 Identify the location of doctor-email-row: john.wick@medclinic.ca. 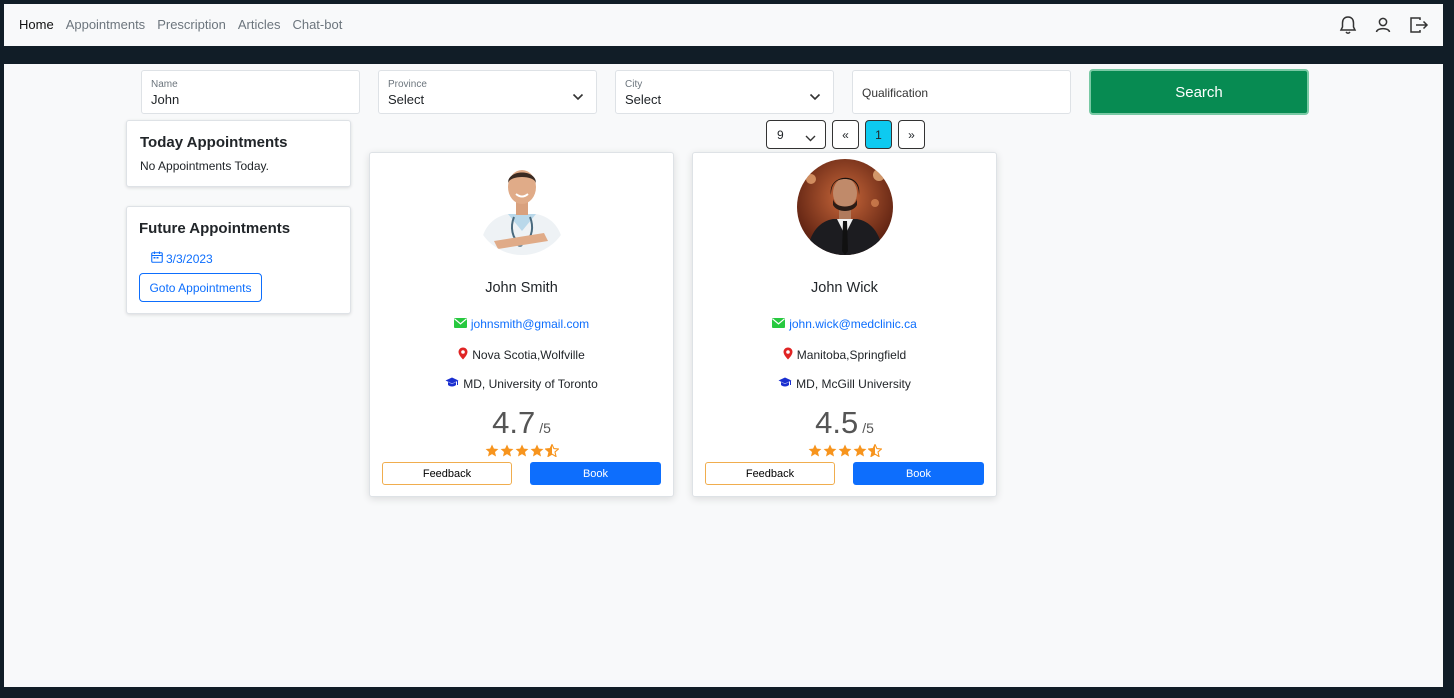
(844, 324).